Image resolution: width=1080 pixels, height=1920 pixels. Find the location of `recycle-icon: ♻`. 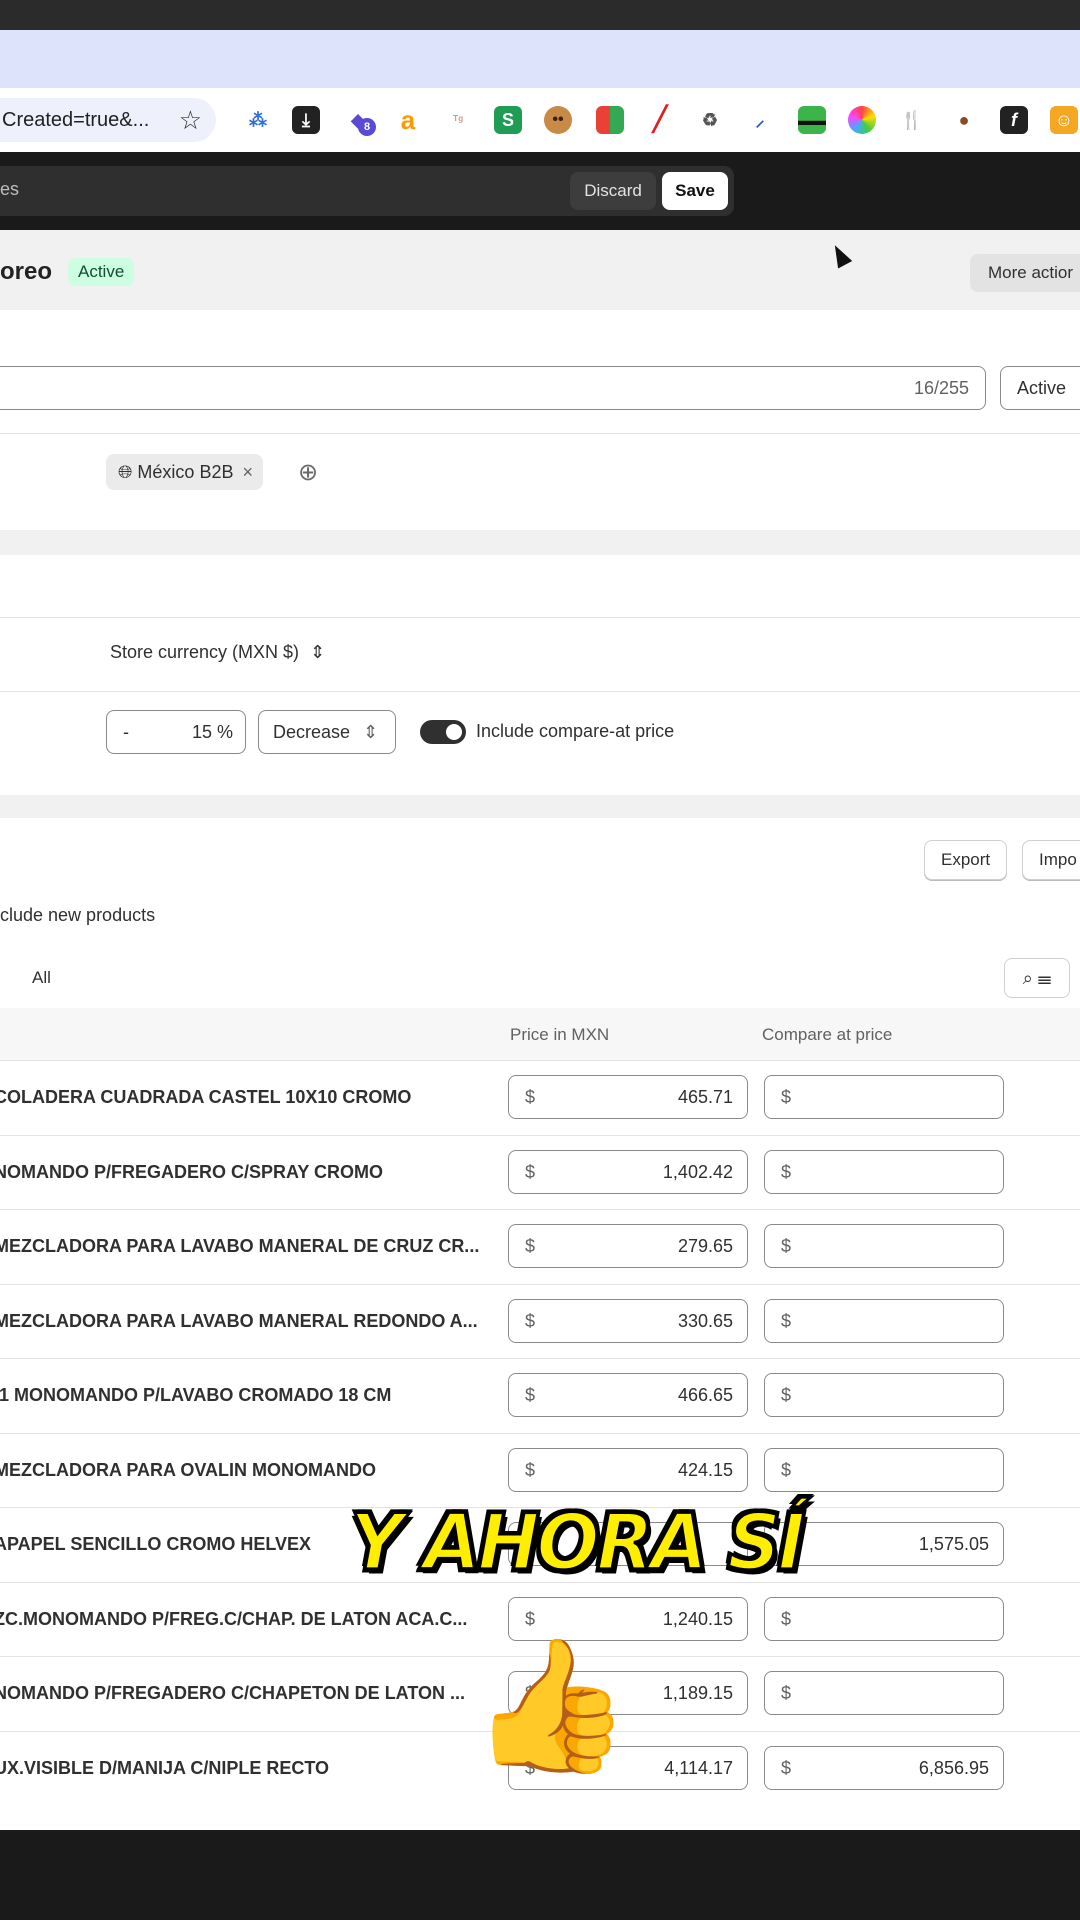

recycle-icon: ♻ is located at coordinates (710, 120).